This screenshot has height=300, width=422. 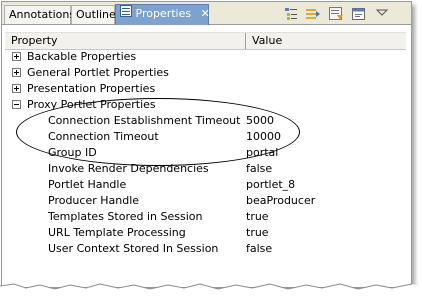 I want to click on property-name: Invoke Render Dependencies, so click(x=128, y=168).